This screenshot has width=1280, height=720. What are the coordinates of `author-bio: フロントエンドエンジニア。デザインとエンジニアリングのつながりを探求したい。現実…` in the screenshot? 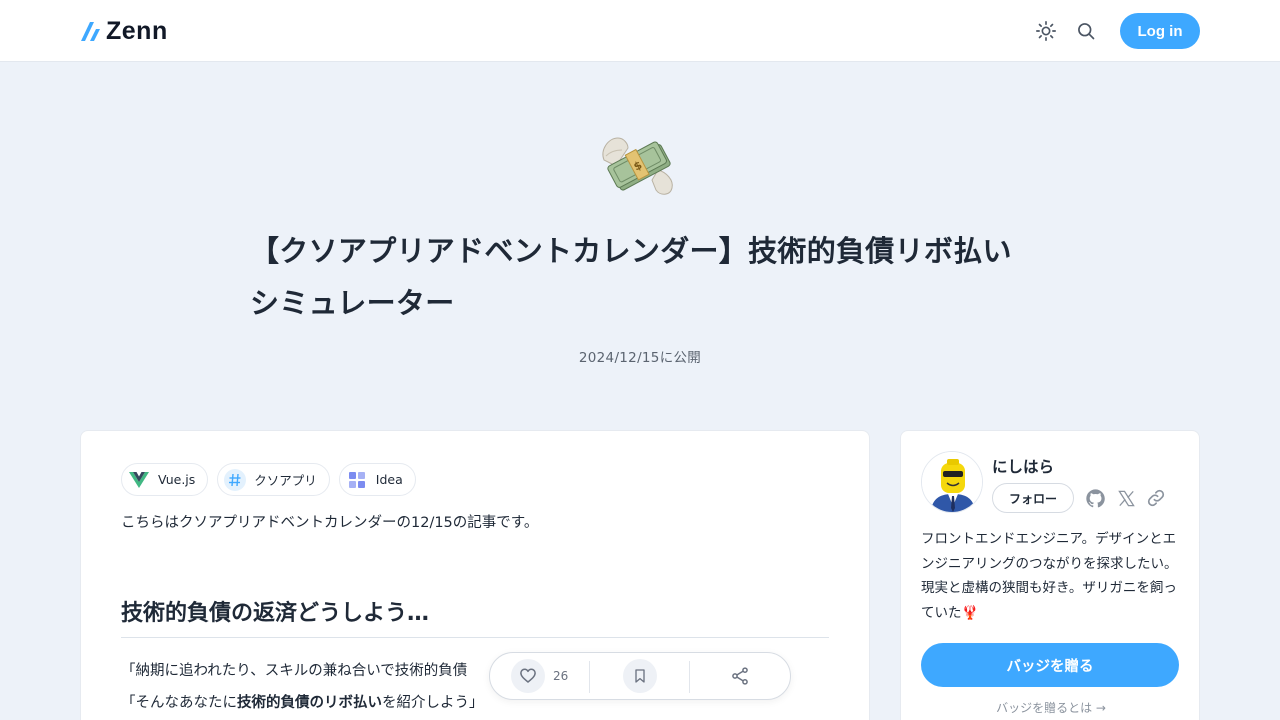 It's located at (1049, 576).